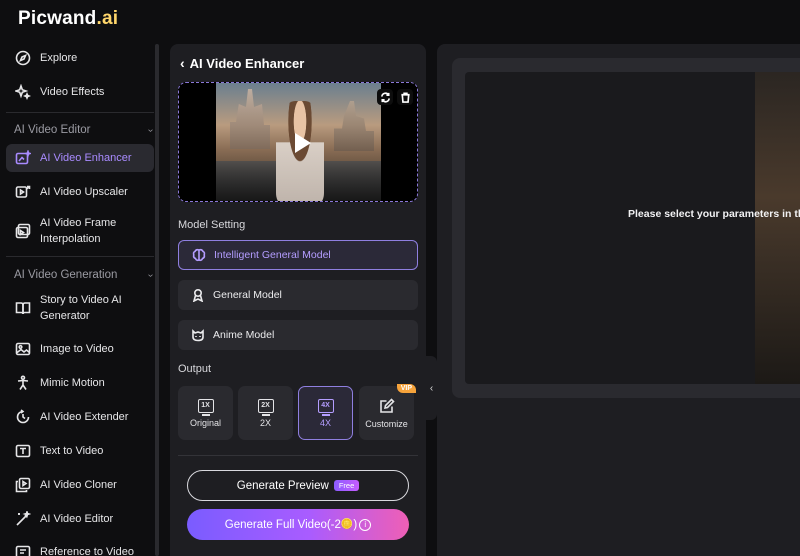  Describe the element at coordinates (301, 143) in the screenshot. I see `play-icon` at that location.